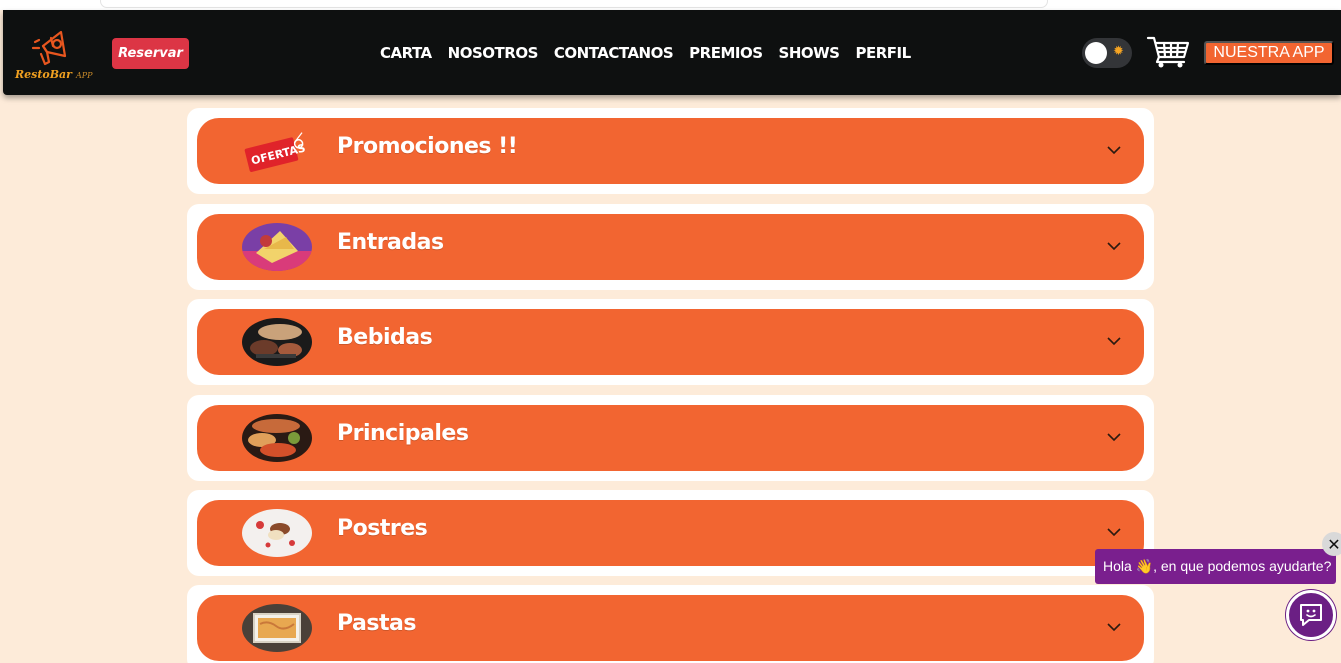 The height and width of the screenshot is (663, 1341). I want to click on nav-link-premios: PREMIOS, so click(726, 53).